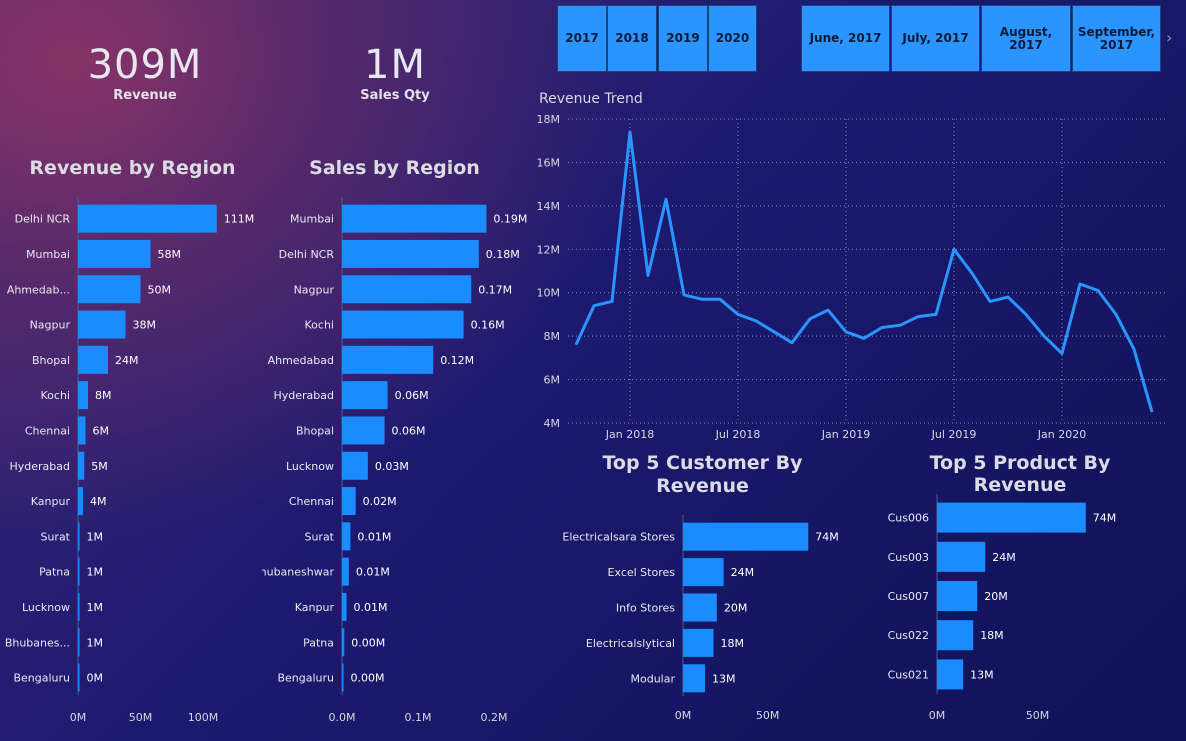 This screenshot has height=741, width=1186. What do you see at coordinates (549, 206) in the screenshot?
I see `revenue-trend-y-tick-label: 14M` at bounding box center [549, 206].